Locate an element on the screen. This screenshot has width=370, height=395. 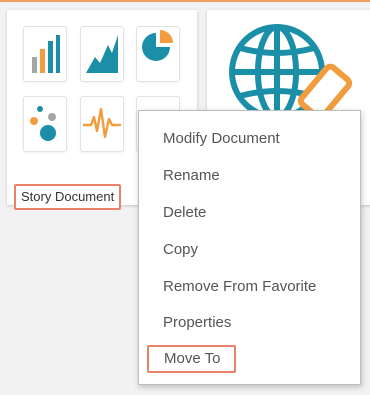
menu-item-modify-document: Modify Document is located at coordinates (221, 139).